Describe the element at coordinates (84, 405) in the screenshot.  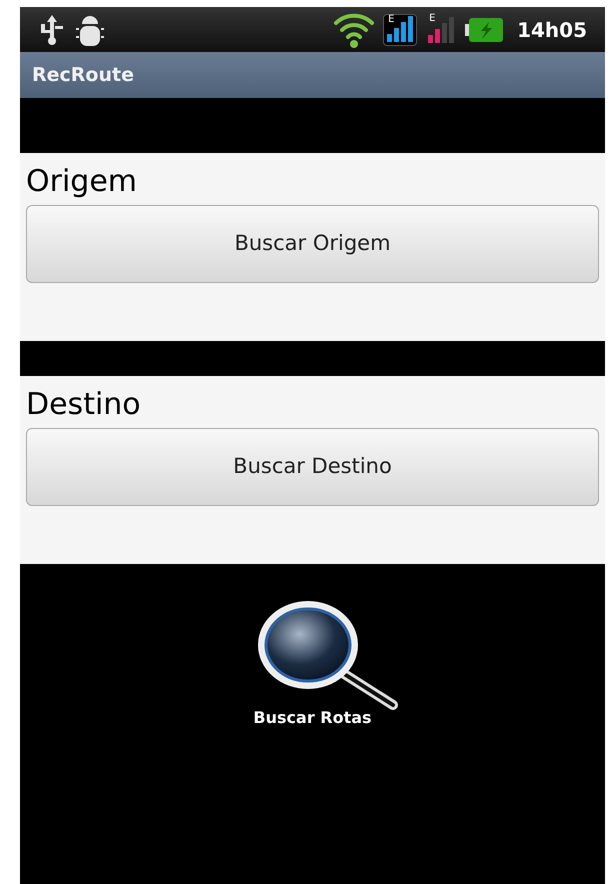
I see `section-label: Destino` at that location.